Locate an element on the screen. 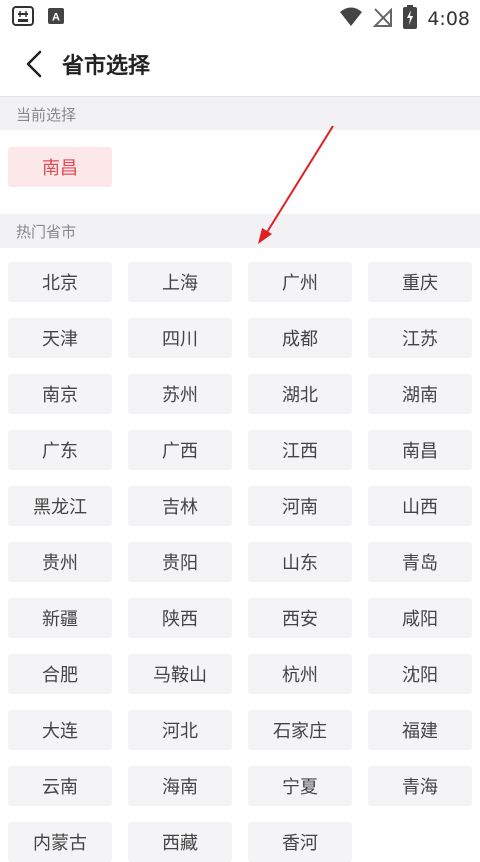  city-button: 大连 is located at coordinates (60, 730).